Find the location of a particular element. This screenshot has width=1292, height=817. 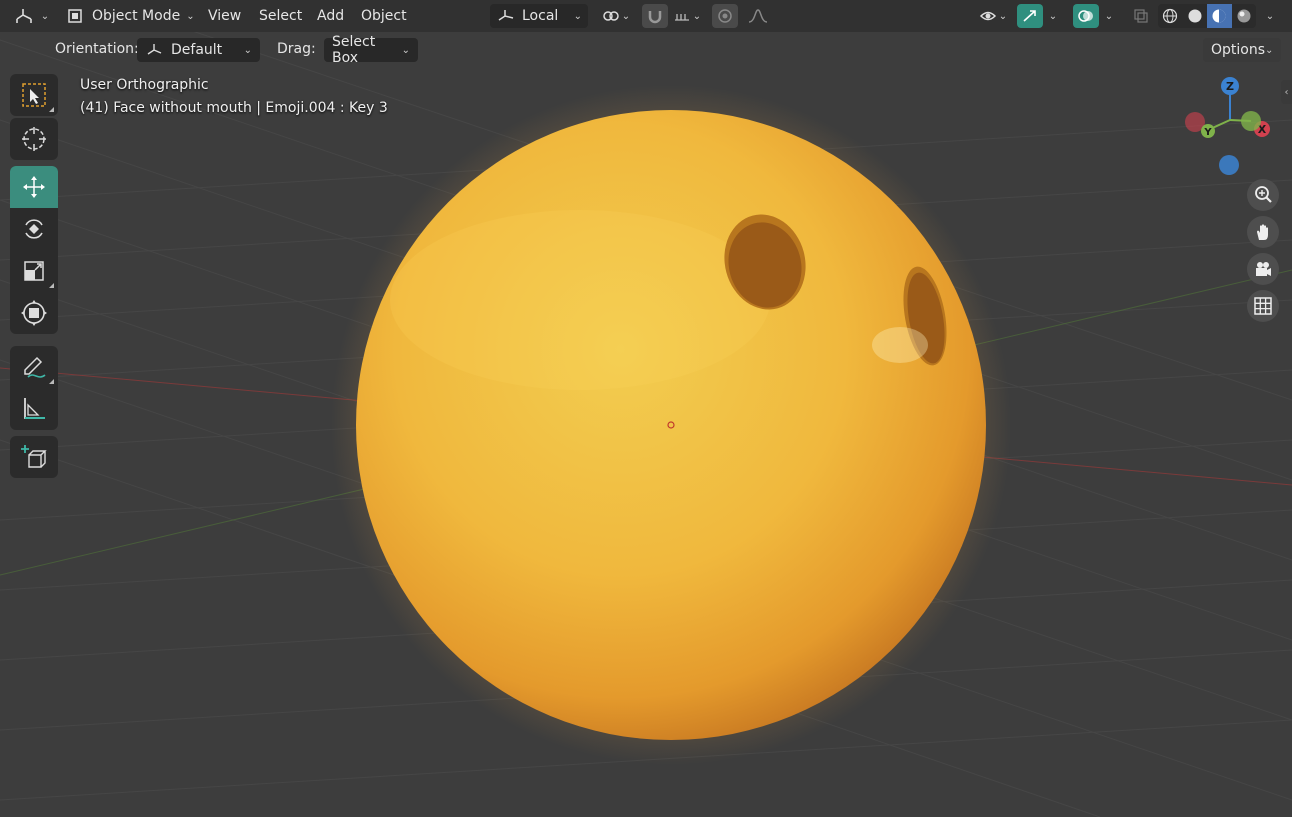

pivot-point-button: ⌄ is located at coordinates (616, 16).